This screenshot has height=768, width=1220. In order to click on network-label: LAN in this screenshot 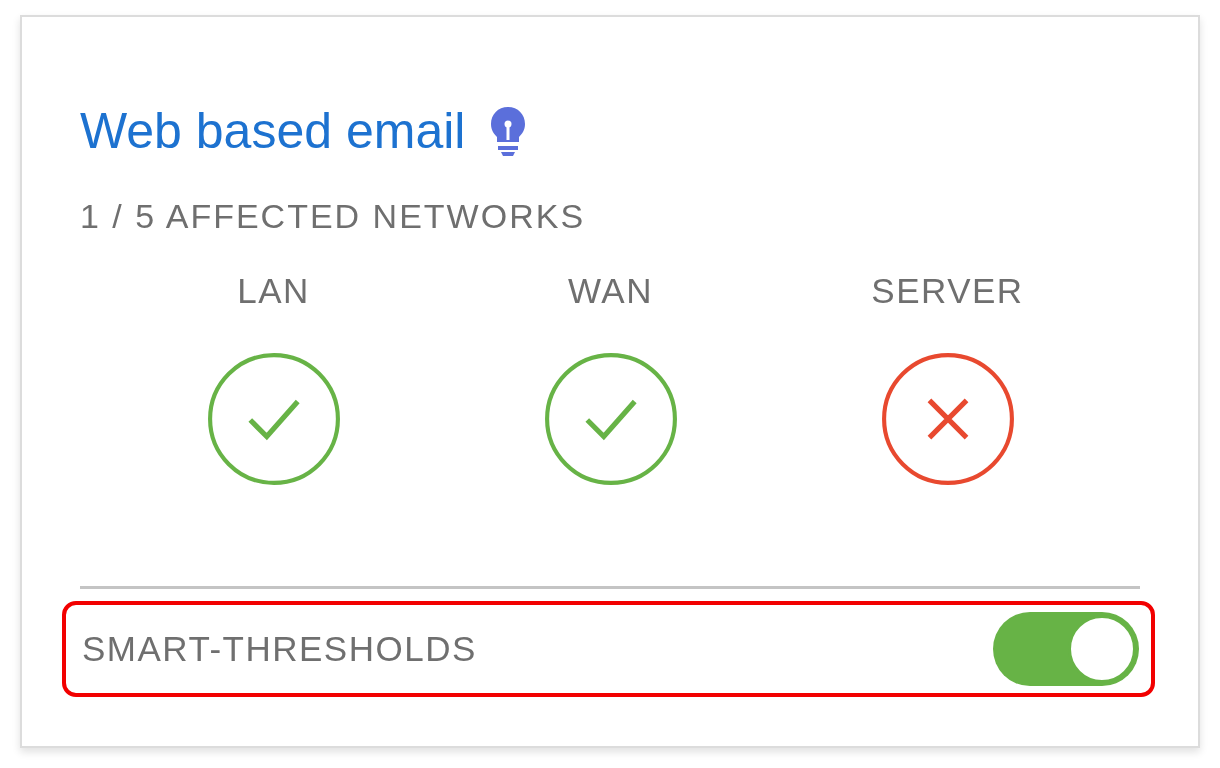, I will do `click(273, 290)`.